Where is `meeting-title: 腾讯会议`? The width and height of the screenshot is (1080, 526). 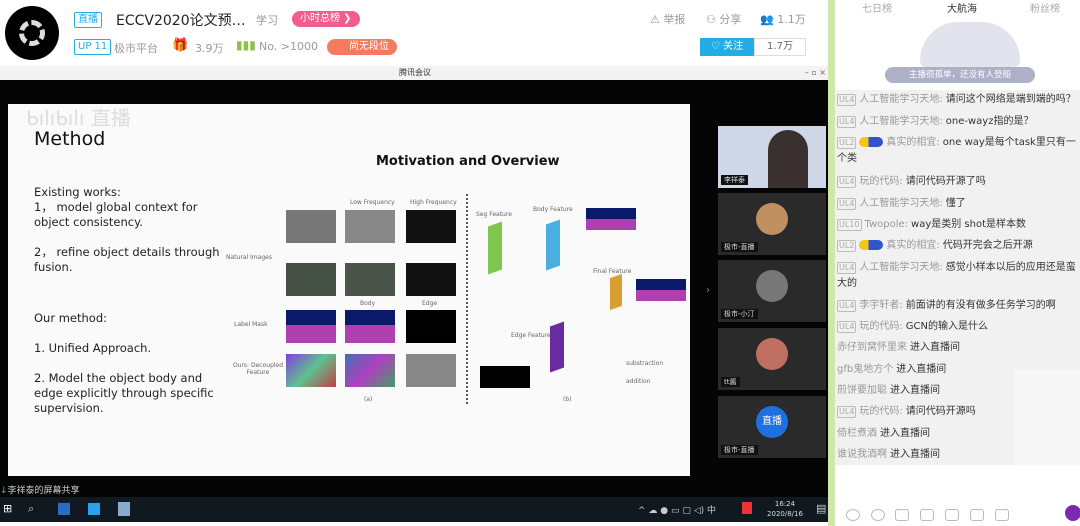 meeting-title: 腾讯会议 is located at coordinates (415, 72).